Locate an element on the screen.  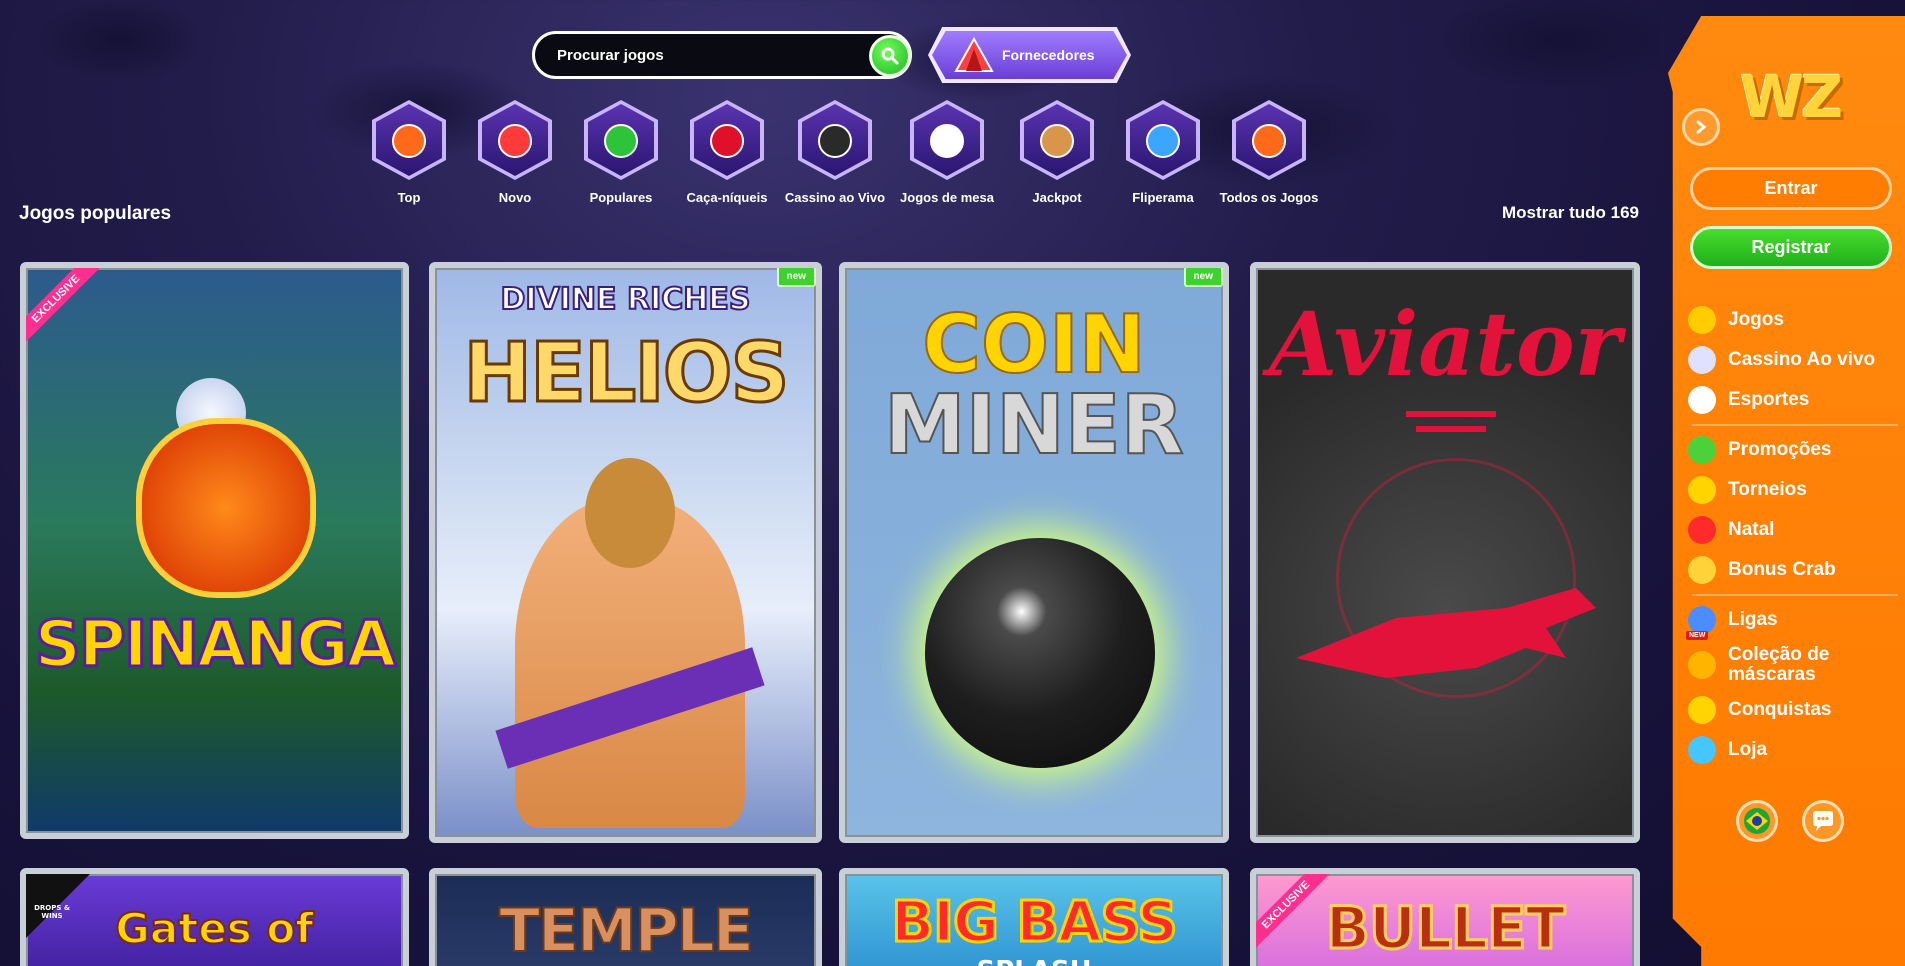
book-icon is located at coordinates (1269, 141).